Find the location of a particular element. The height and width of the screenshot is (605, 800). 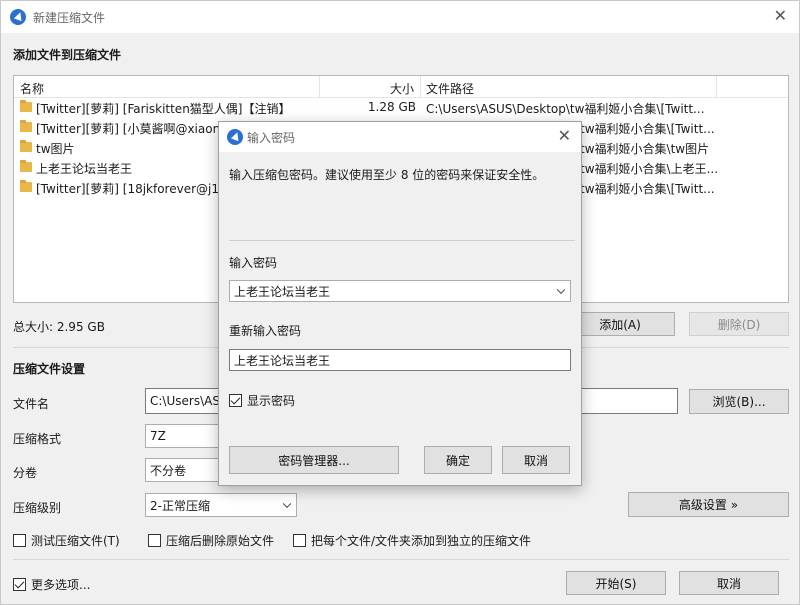

dialog-description: 输入压缩包密码。建议使用至少 8 位的密码来保证安全性。 is located at coordinates (387, 175).